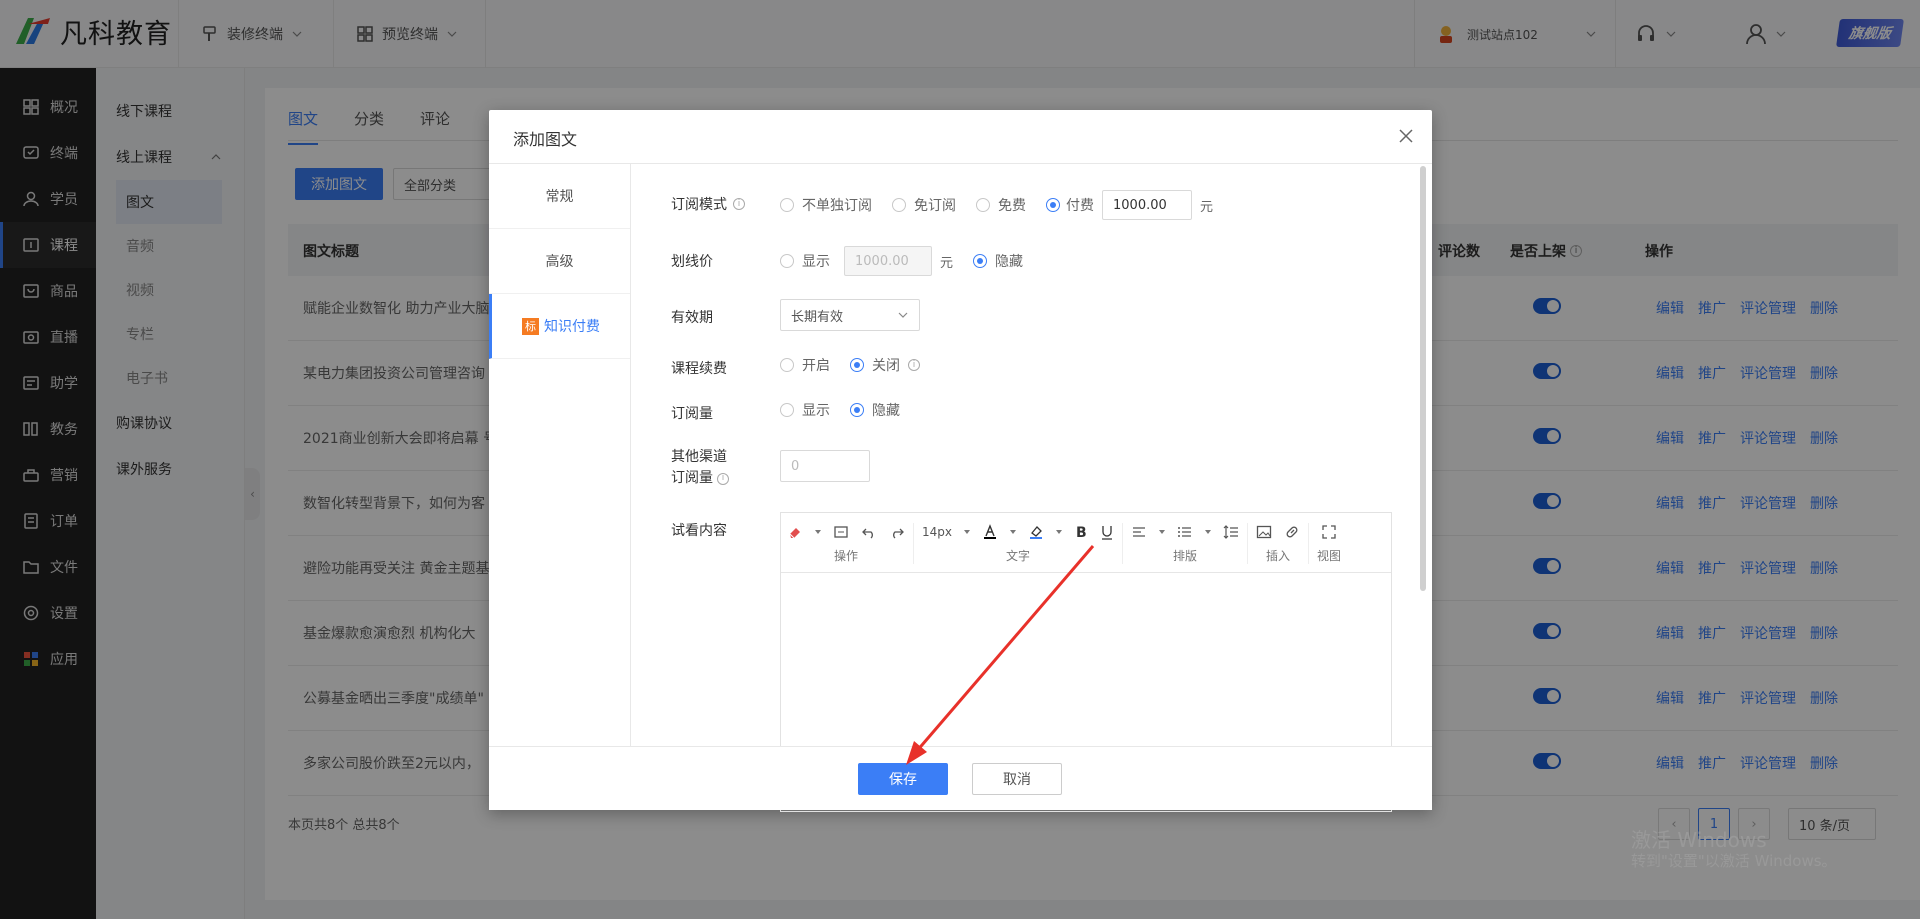 Image resolution: width=1920 pixels, height=919 pixels. Describe the element at coordinates (1699, 840) in the screenshot. I see `activation-watermark: 激活 Windows` at that location.